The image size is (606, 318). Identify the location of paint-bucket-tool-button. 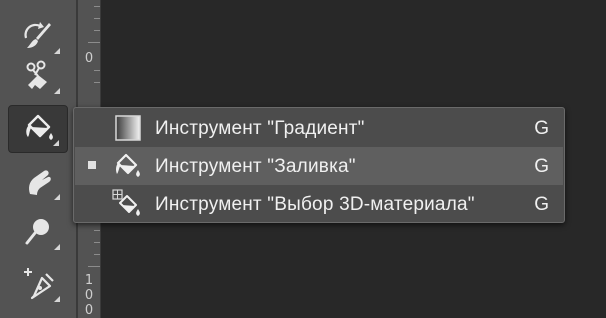
(38, 129).